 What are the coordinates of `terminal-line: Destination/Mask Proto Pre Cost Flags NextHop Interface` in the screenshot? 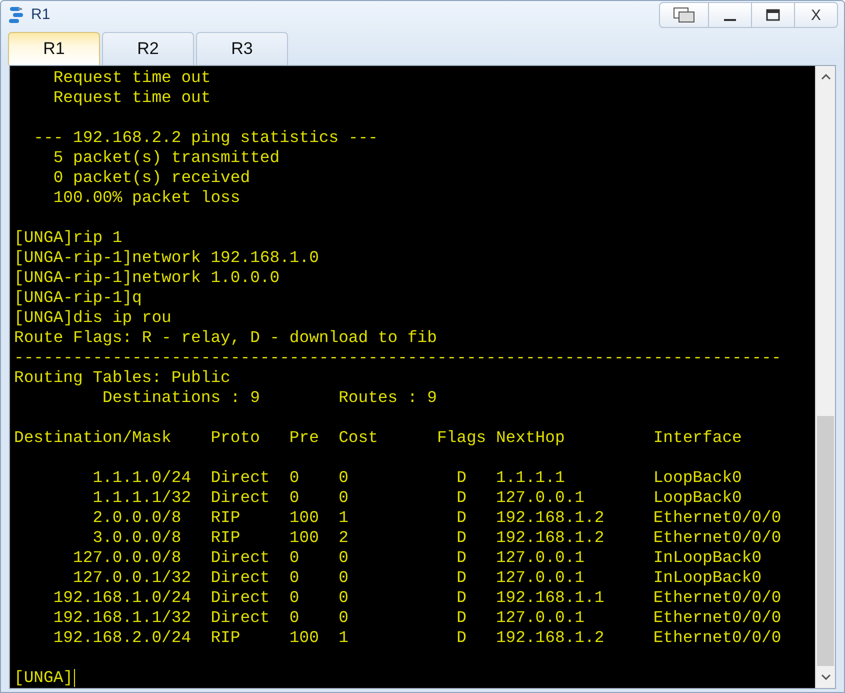 It's located at (378, 438).